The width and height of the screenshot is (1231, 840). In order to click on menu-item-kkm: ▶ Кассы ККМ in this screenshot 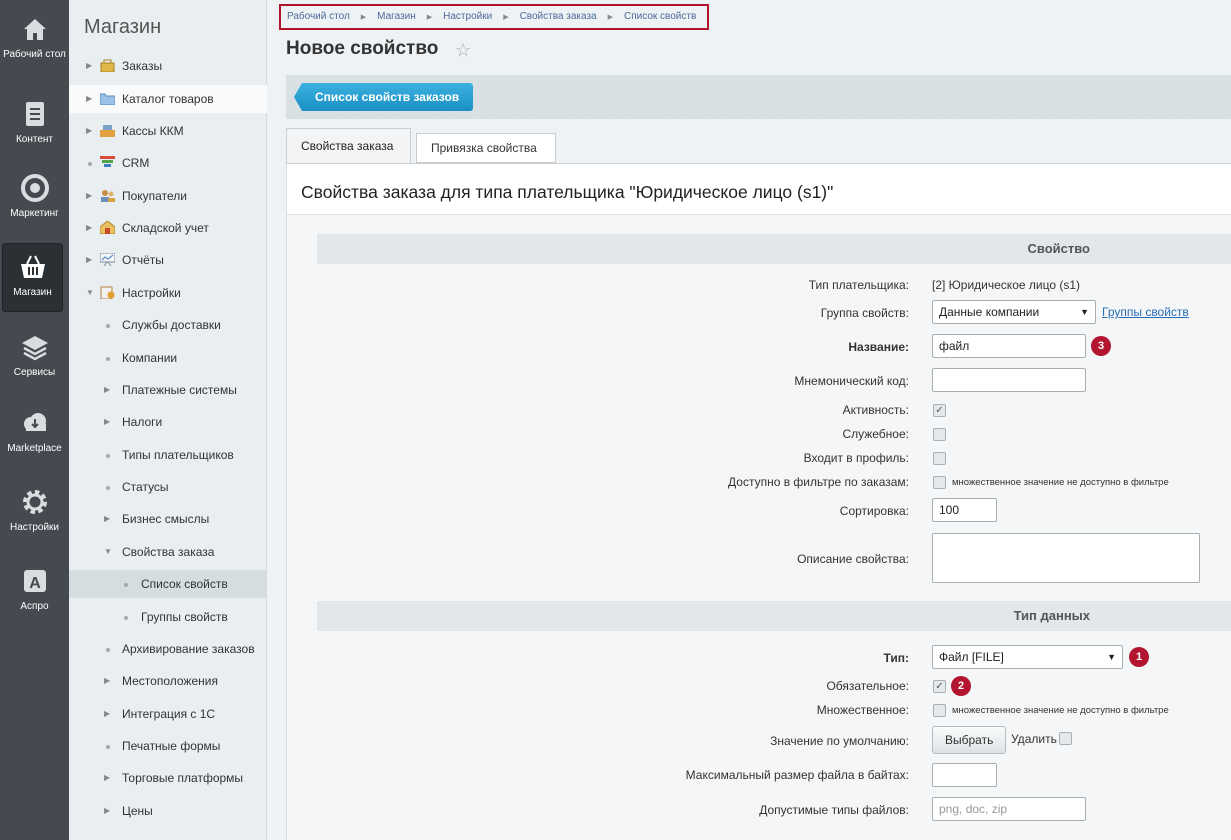, I will do `click(168, 131)`.